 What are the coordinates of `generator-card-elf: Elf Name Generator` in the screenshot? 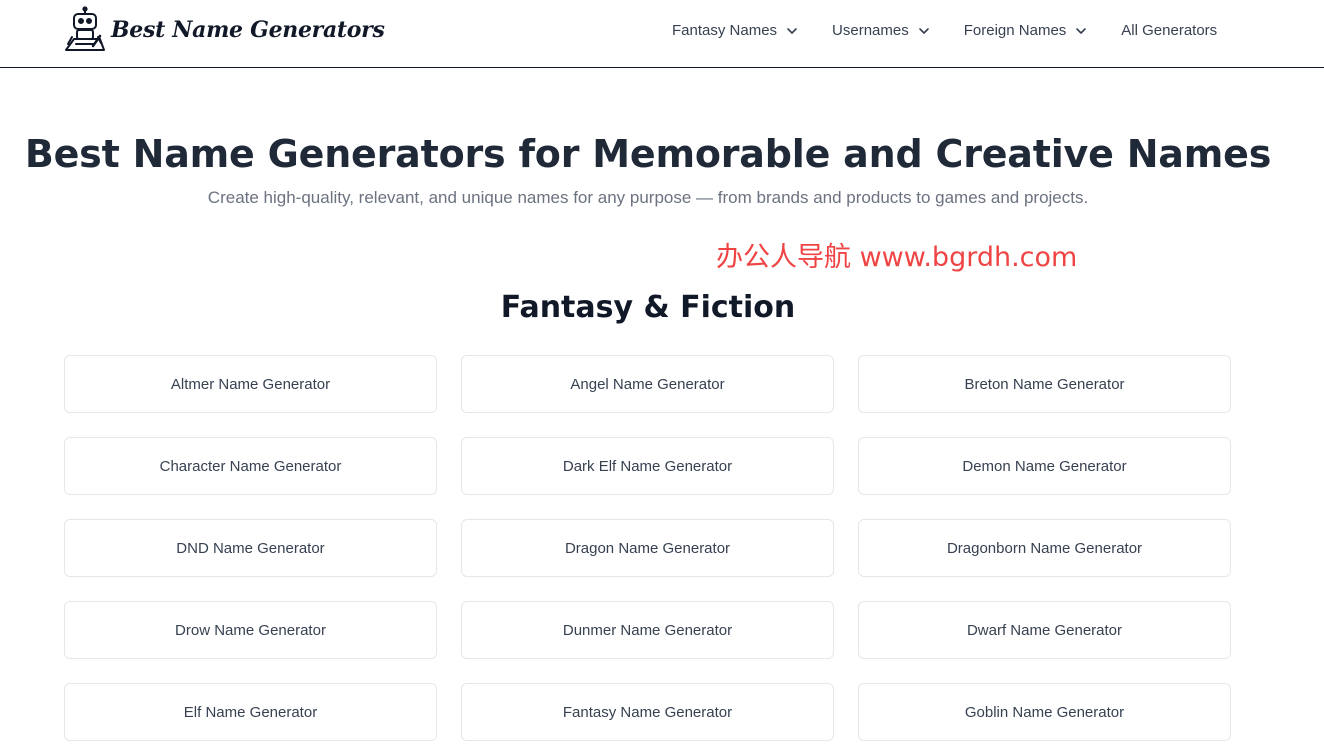 It's located at (250, 712).